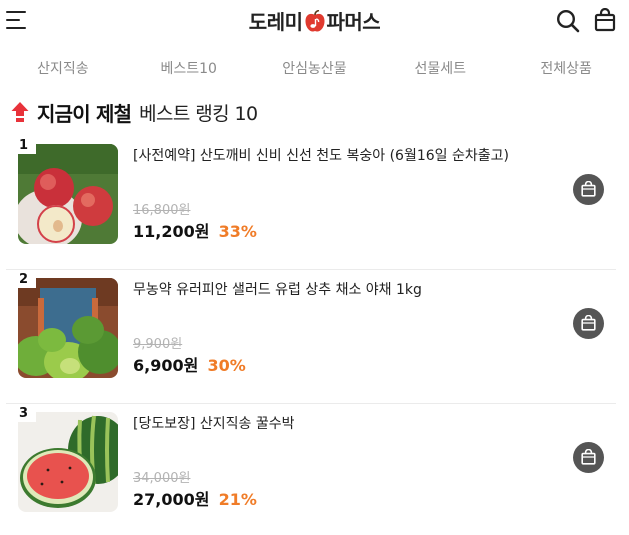 This screenshot has height=535, width=629. I want to click on ranking-section-title: 지금이 제철 베스트 랭킹 10, so click(134, 112).